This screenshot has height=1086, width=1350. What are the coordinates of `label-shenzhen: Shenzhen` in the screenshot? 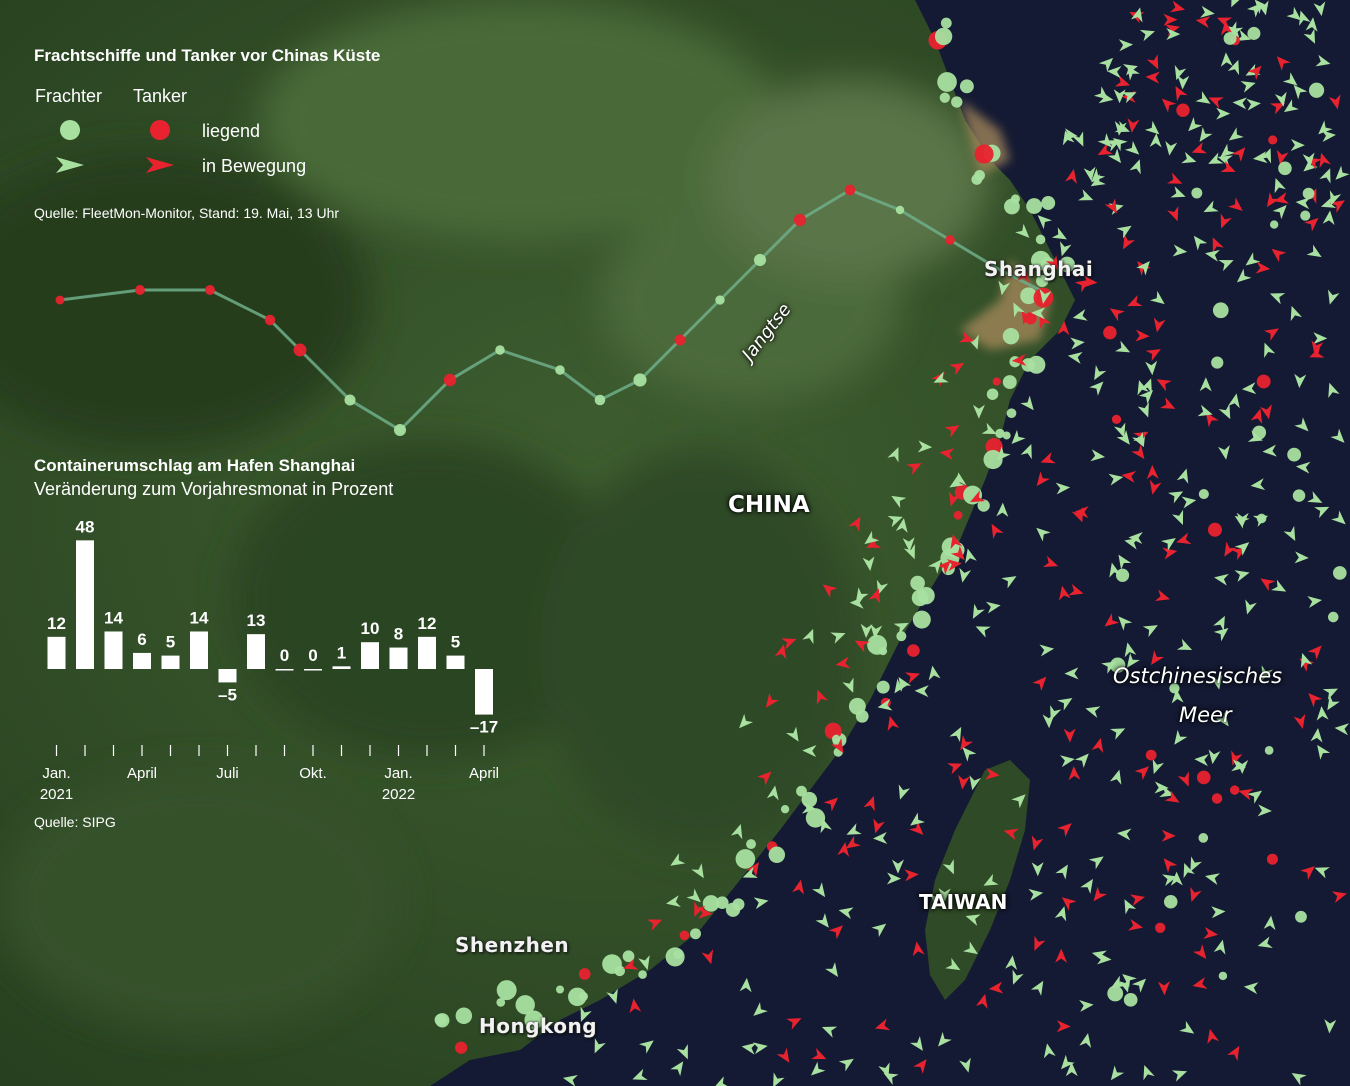 It's located at (512, 945).